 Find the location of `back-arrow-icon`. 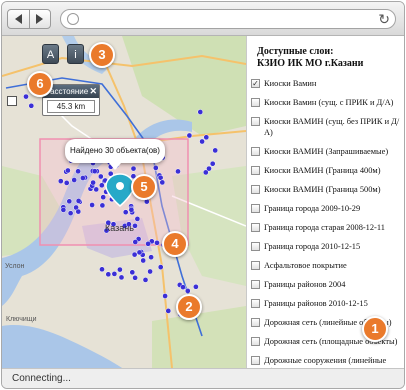

back-arrow-icon is located at coordinates (18, 19).